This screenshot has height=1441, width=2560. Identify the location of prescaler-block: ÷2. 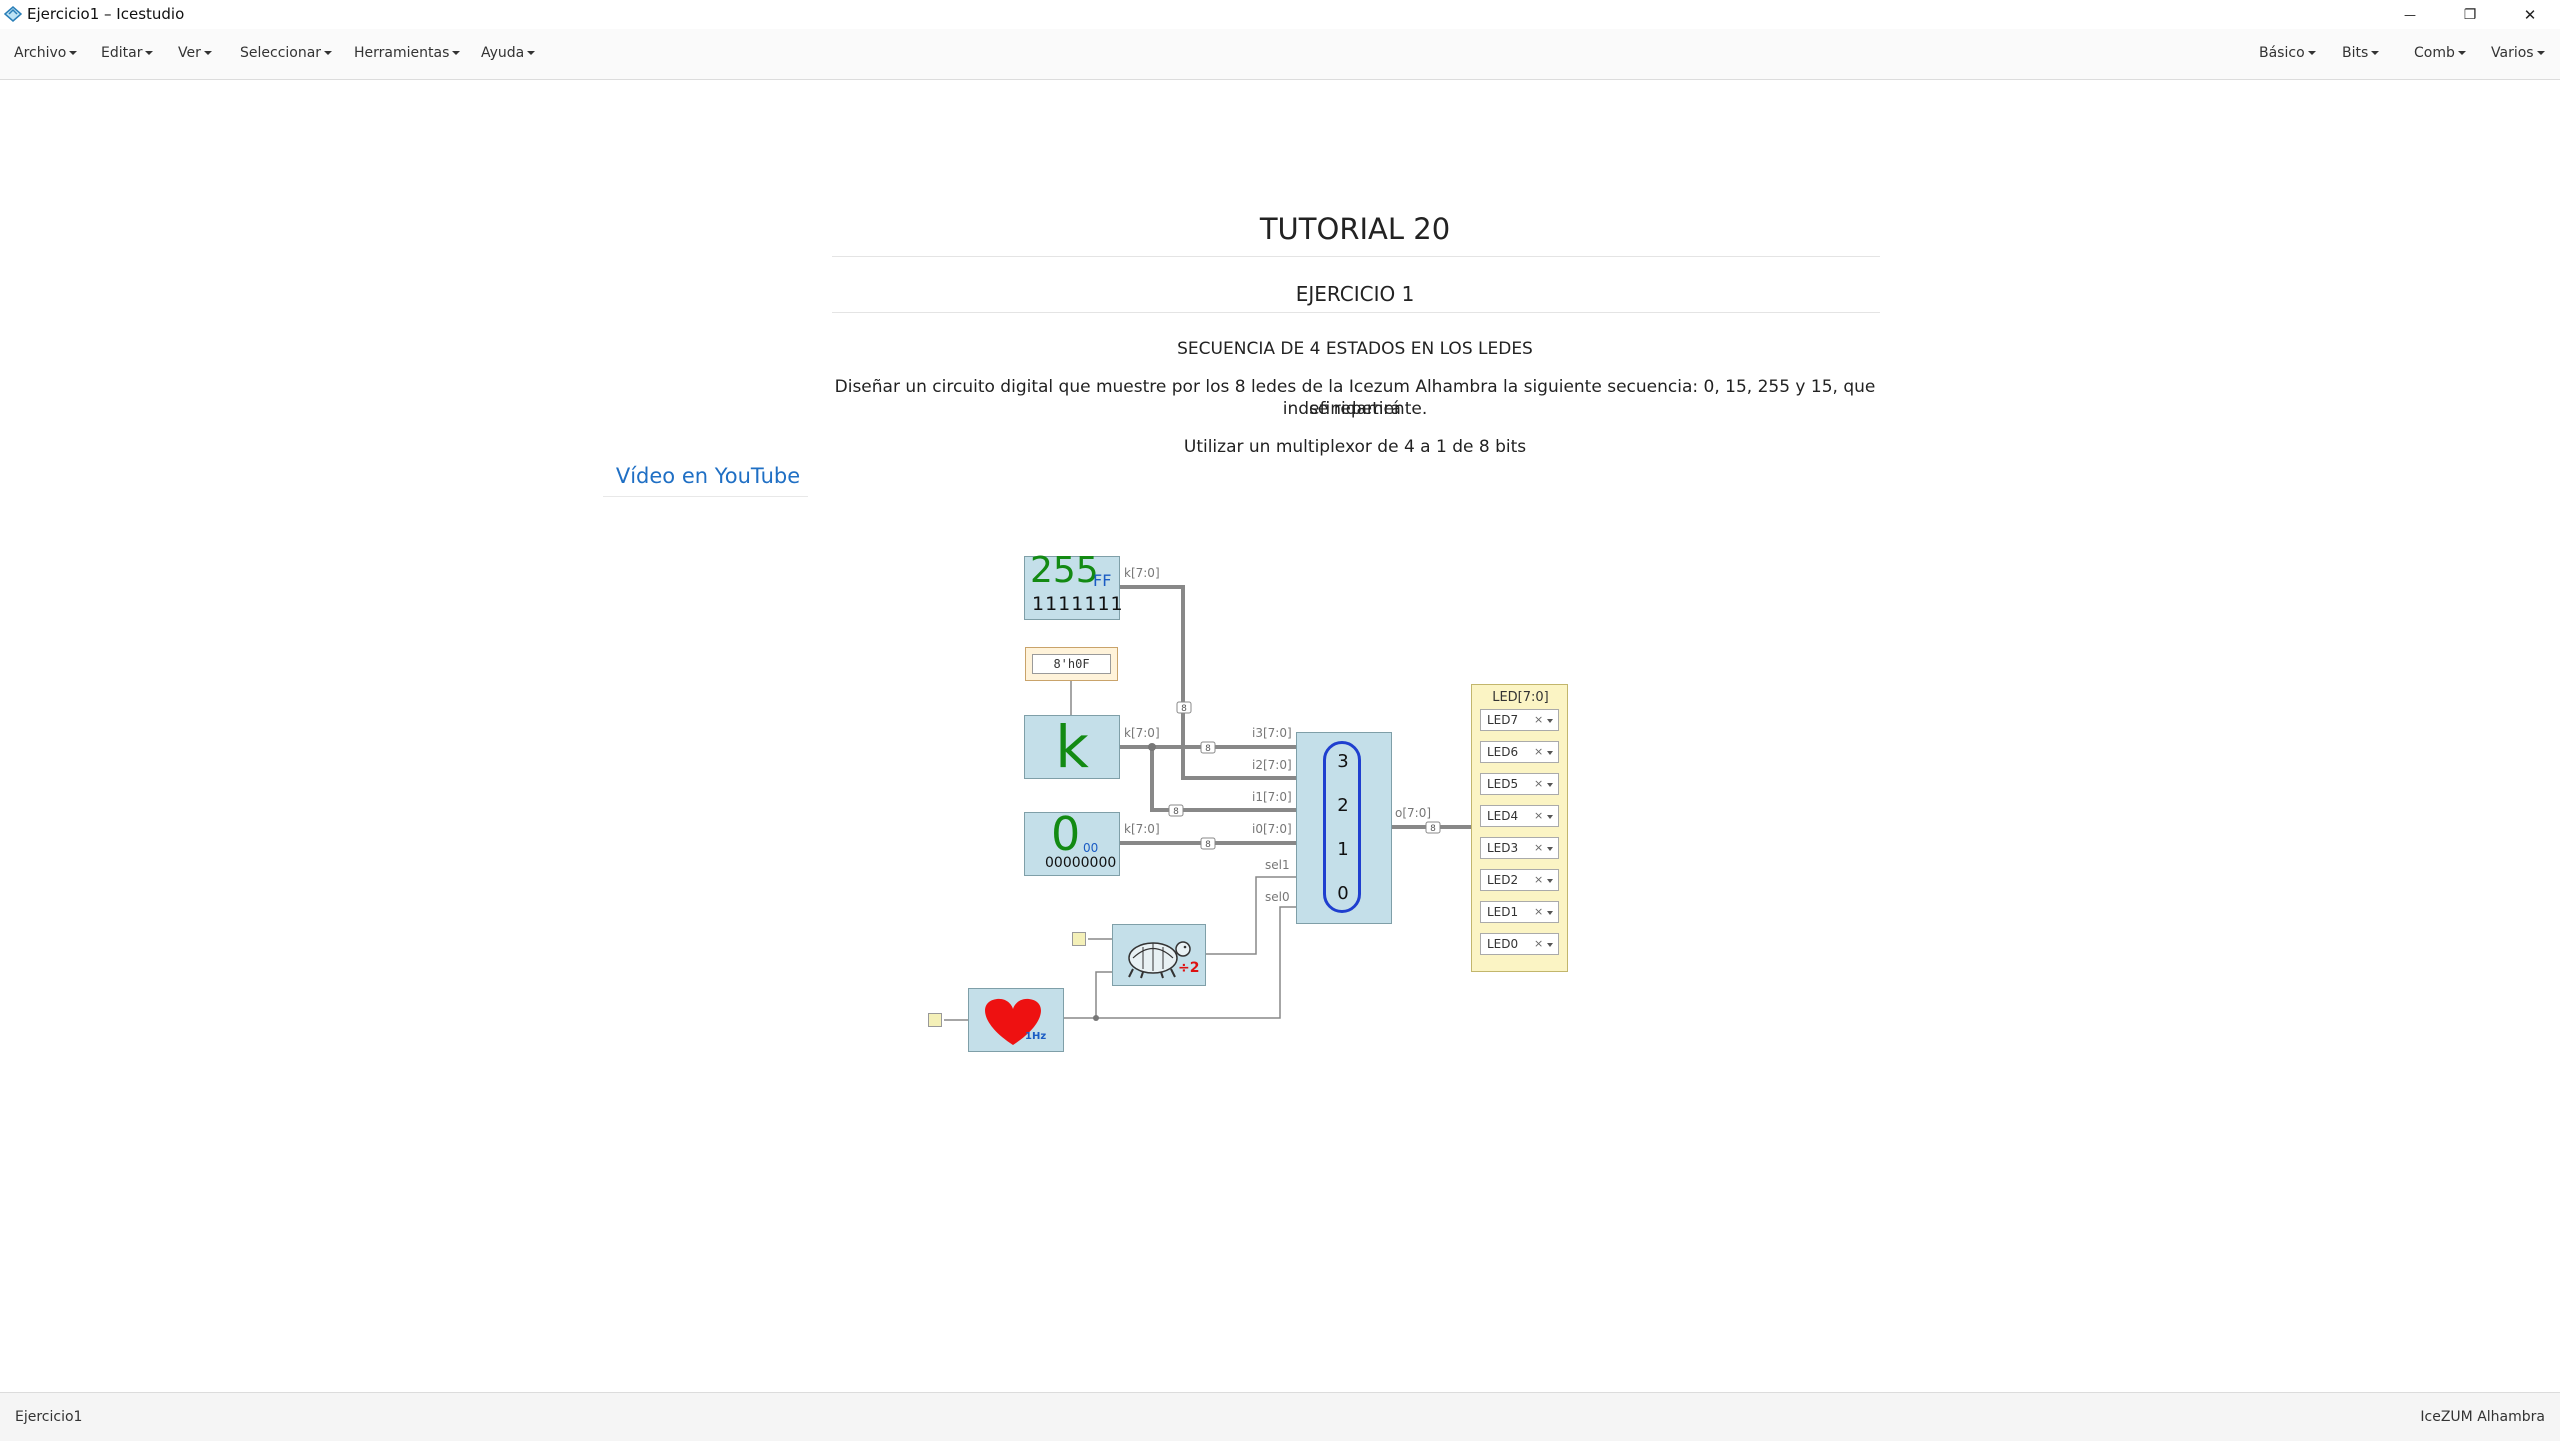
(1159, 955).